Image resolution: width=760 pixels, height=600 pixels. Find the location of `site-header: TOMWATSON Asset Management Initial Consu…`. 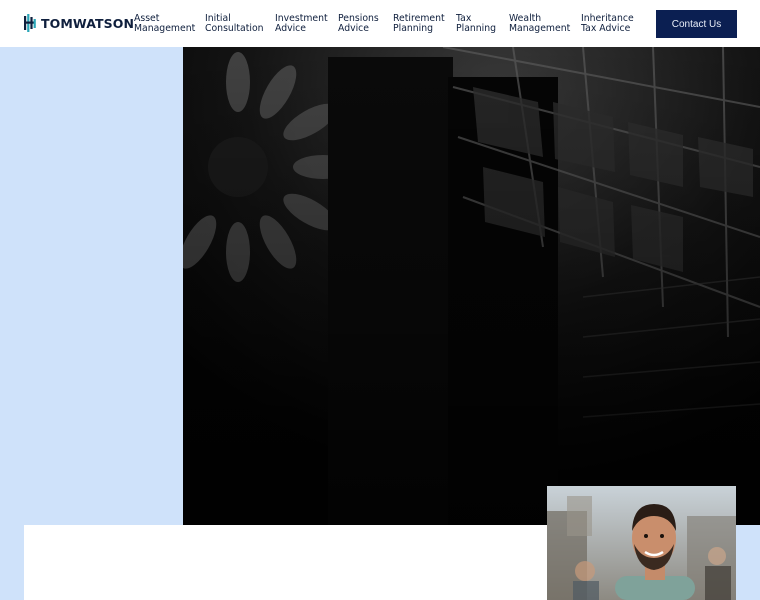

site-header: TOMWATSON Asset Management Initial Consu… is located at coordinates (380, 23).